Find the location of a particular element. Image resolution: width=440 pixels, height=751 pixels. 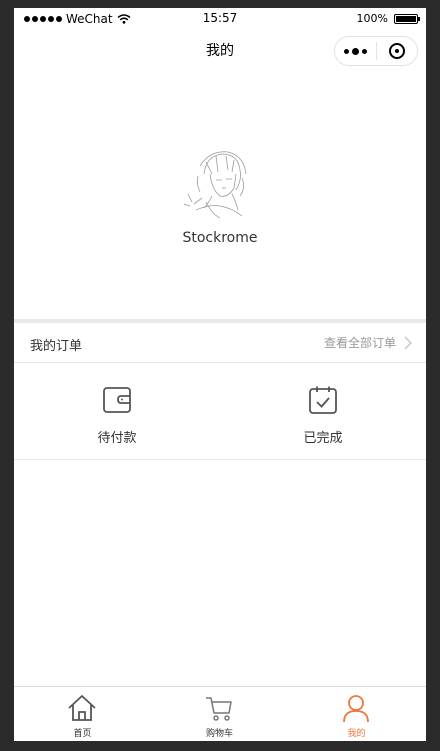

pending-payment-button: 待付款 is located at coordinates (117, 411).